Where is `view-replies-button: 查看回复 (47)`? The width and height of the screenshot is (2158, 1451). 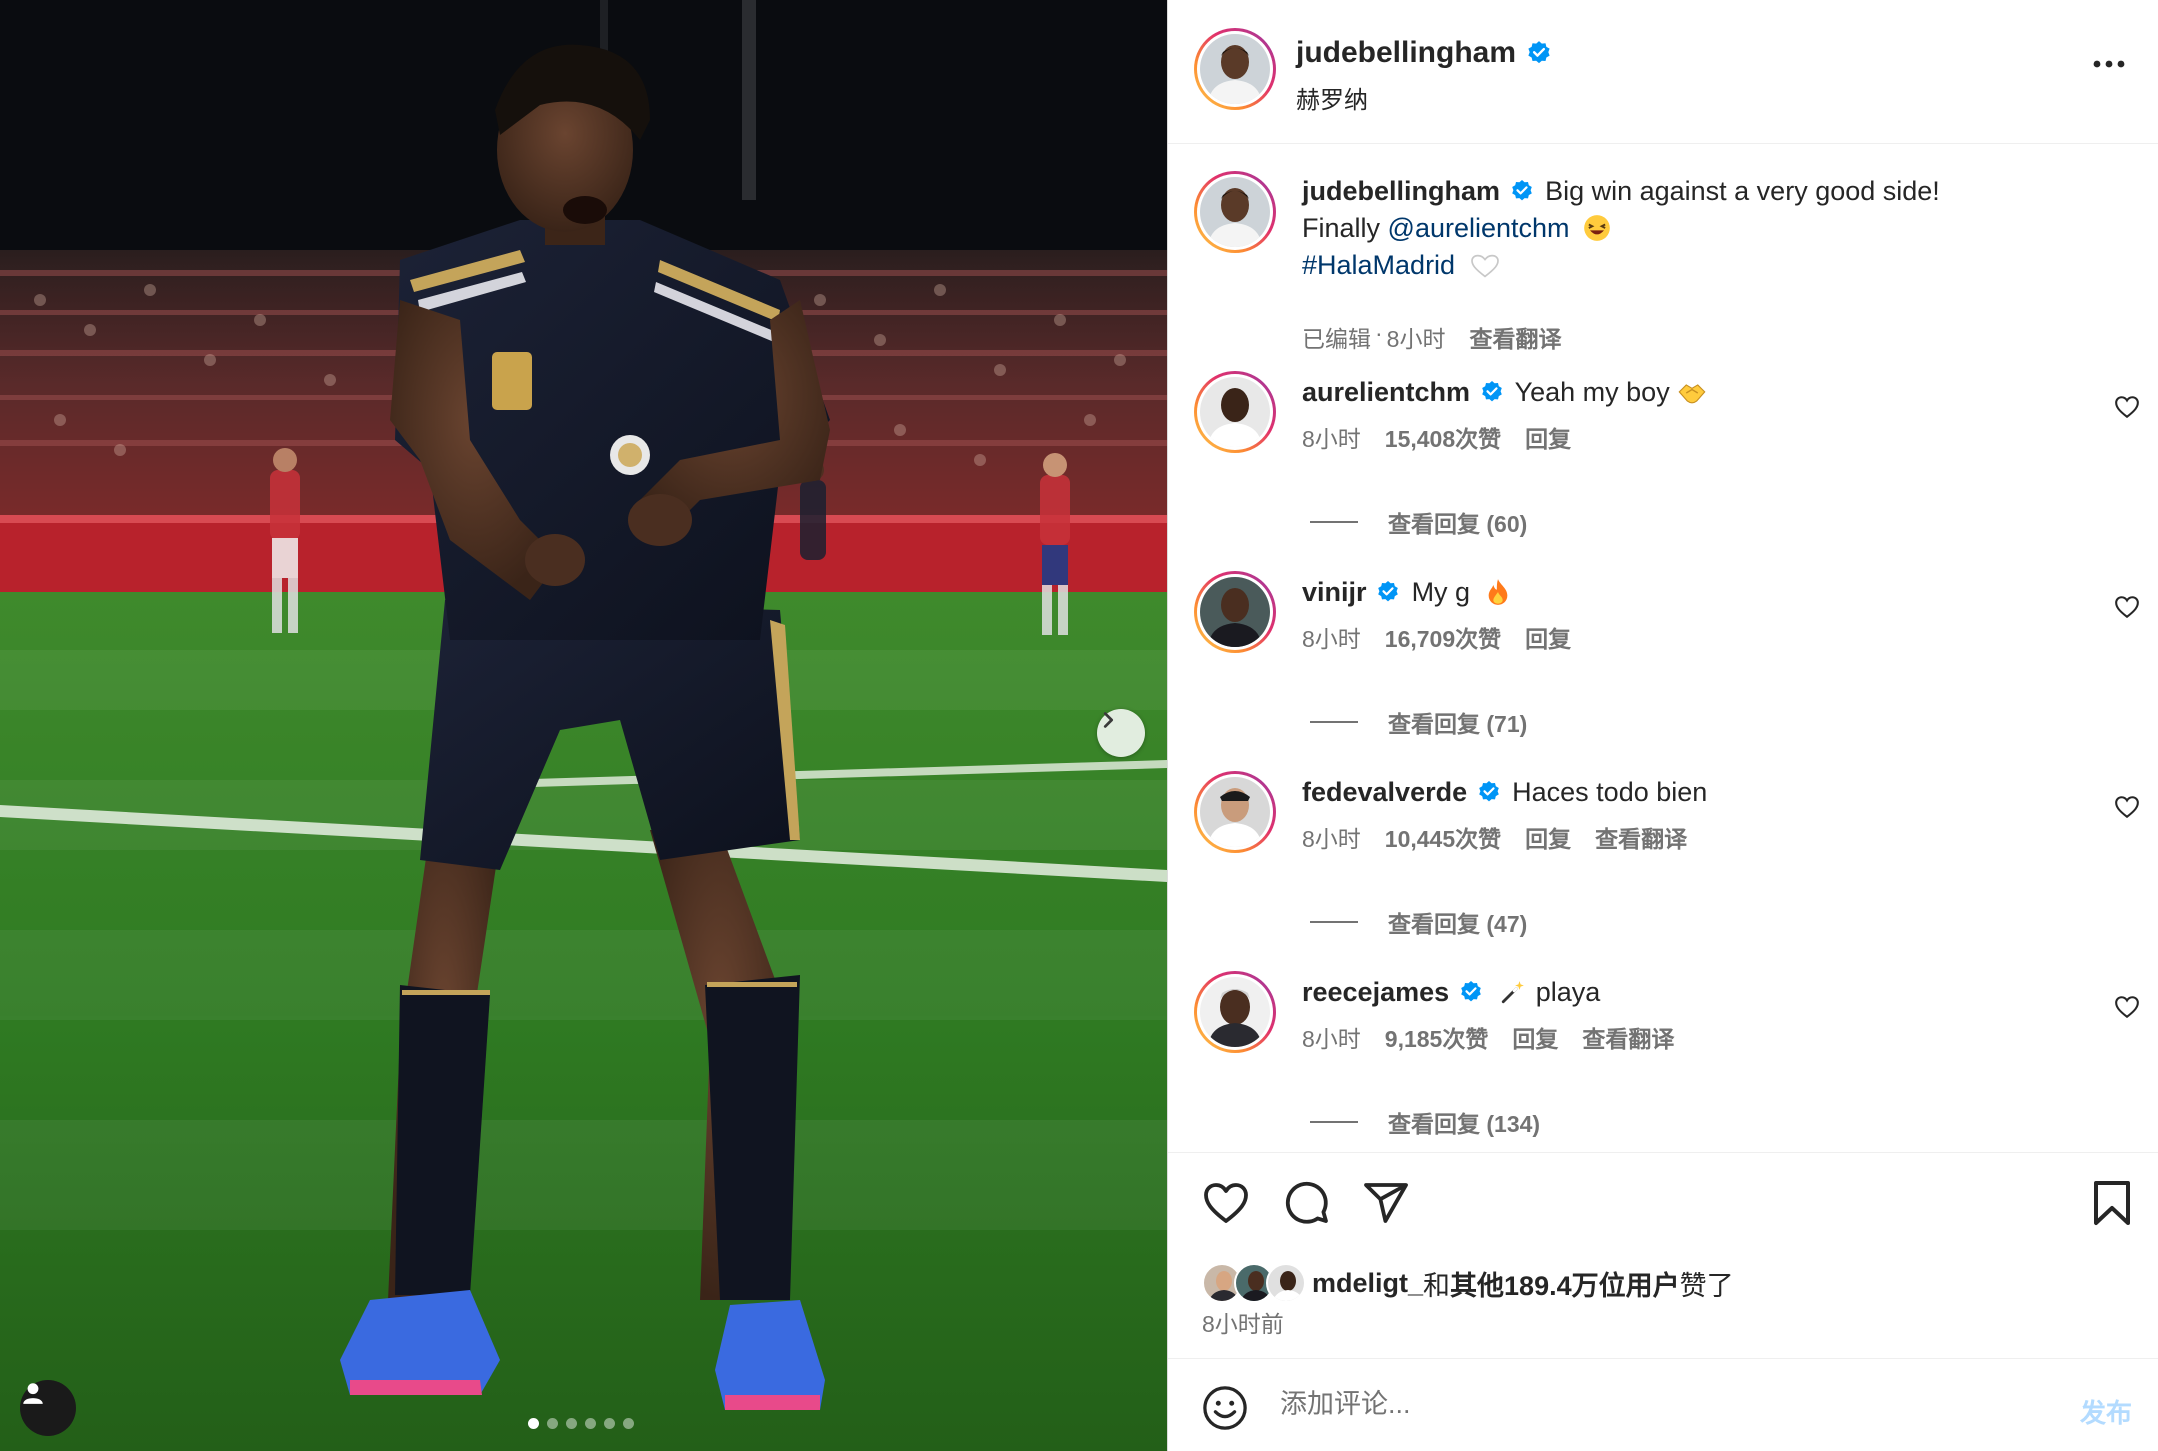
view-replies-button: 查看回复 (47) is located at coordinates (1418, 922).